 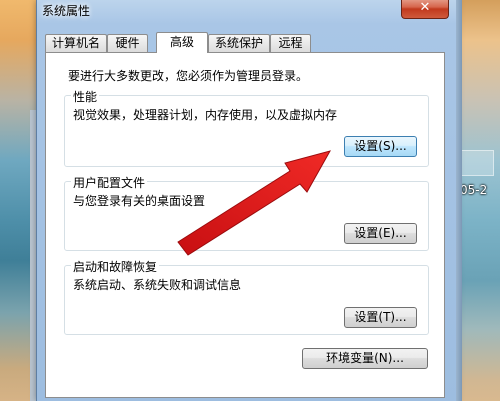 I want to click on startup-recovery-desc: 系统启动、系统失败和调试信息, so click(x=157, y=285).